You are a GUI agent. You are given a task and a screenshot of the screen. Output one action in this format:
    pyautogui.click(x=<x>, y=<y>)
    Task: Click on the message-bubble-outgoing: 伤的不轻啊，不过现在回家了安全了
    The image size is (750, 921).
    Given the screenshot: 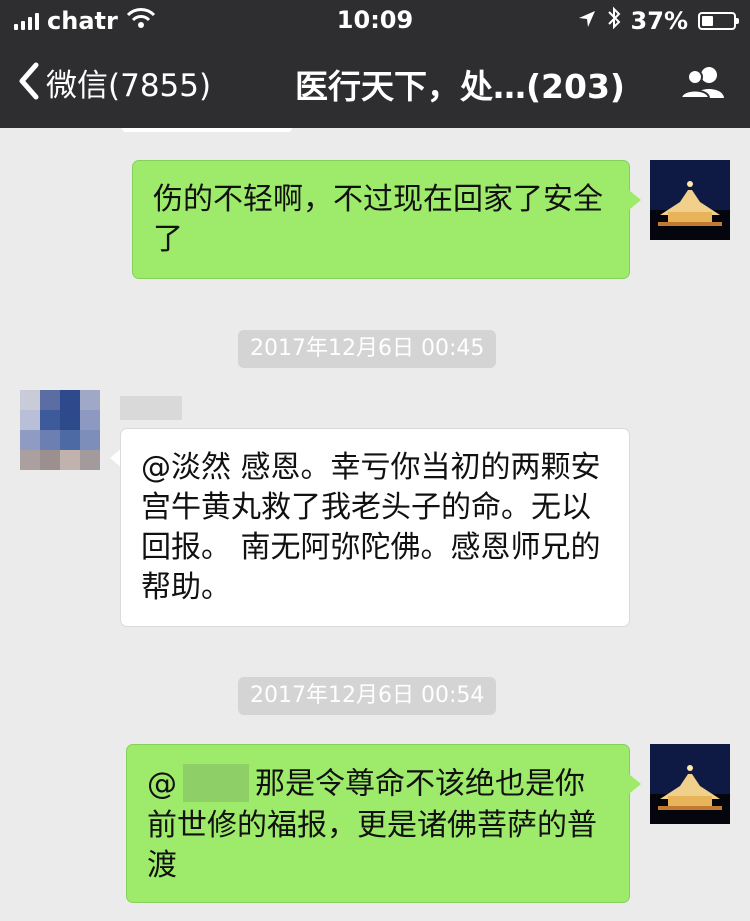 What is the action you would take?
    pyautogui.click(x=381, y=219)
    